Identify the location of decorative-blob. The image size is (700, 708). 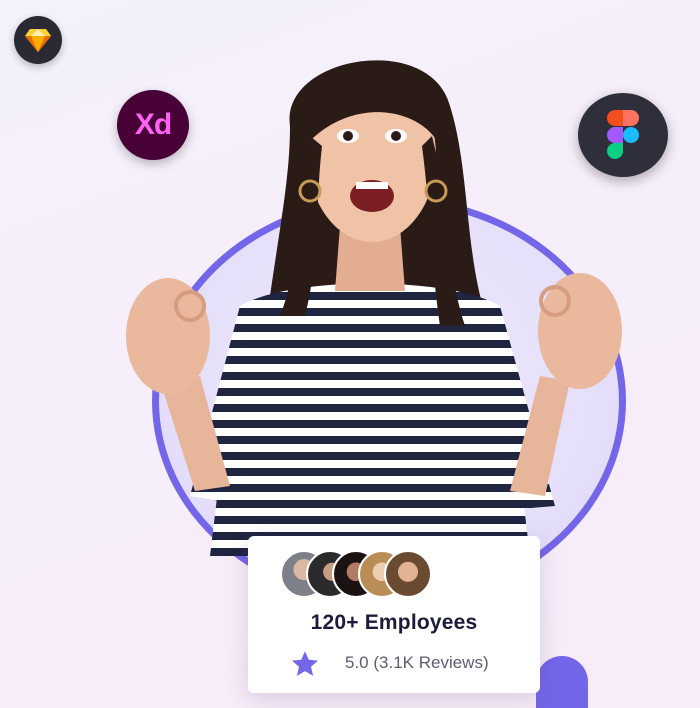
(562, 682).